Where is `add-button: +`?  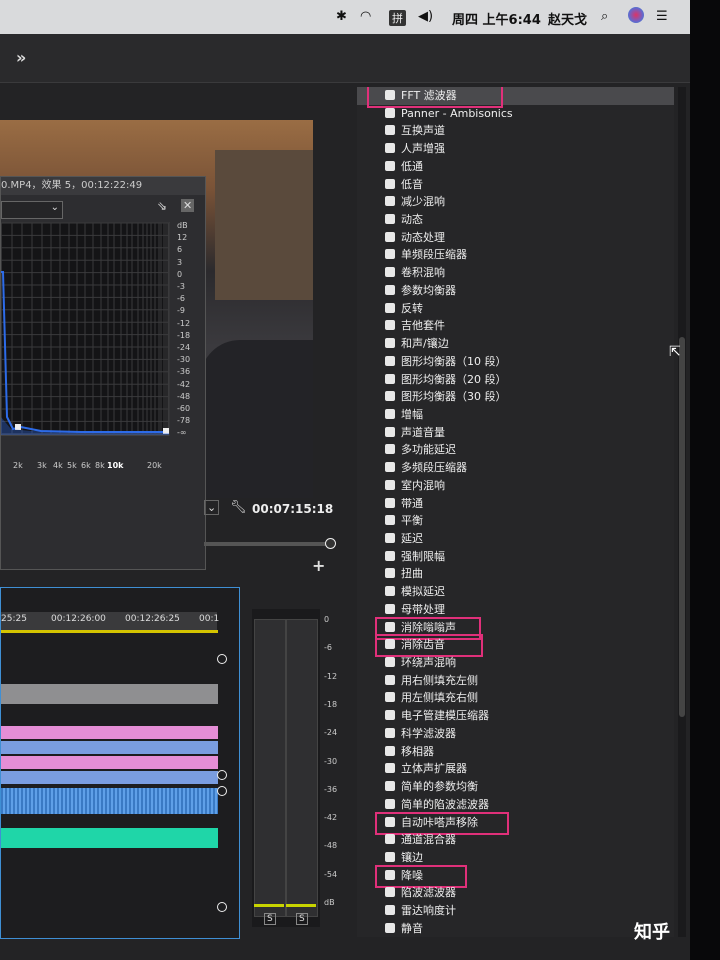 add-button: + is located at coordinates (318, 565).